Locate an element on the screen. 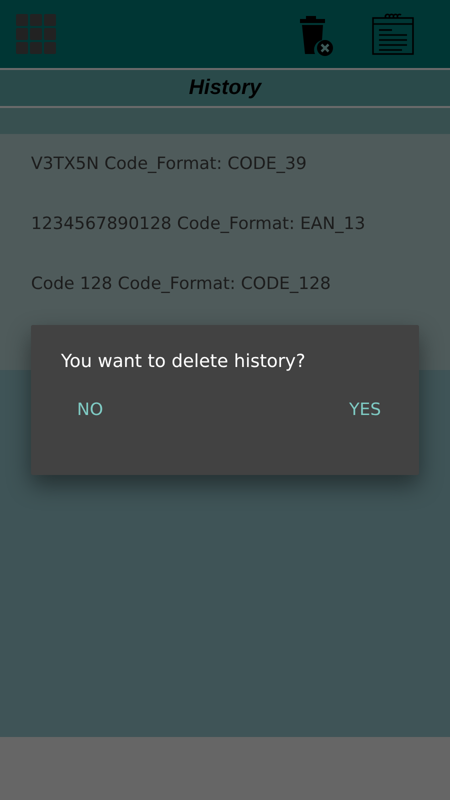  no-button: NO is located at coordinates (90, 410).